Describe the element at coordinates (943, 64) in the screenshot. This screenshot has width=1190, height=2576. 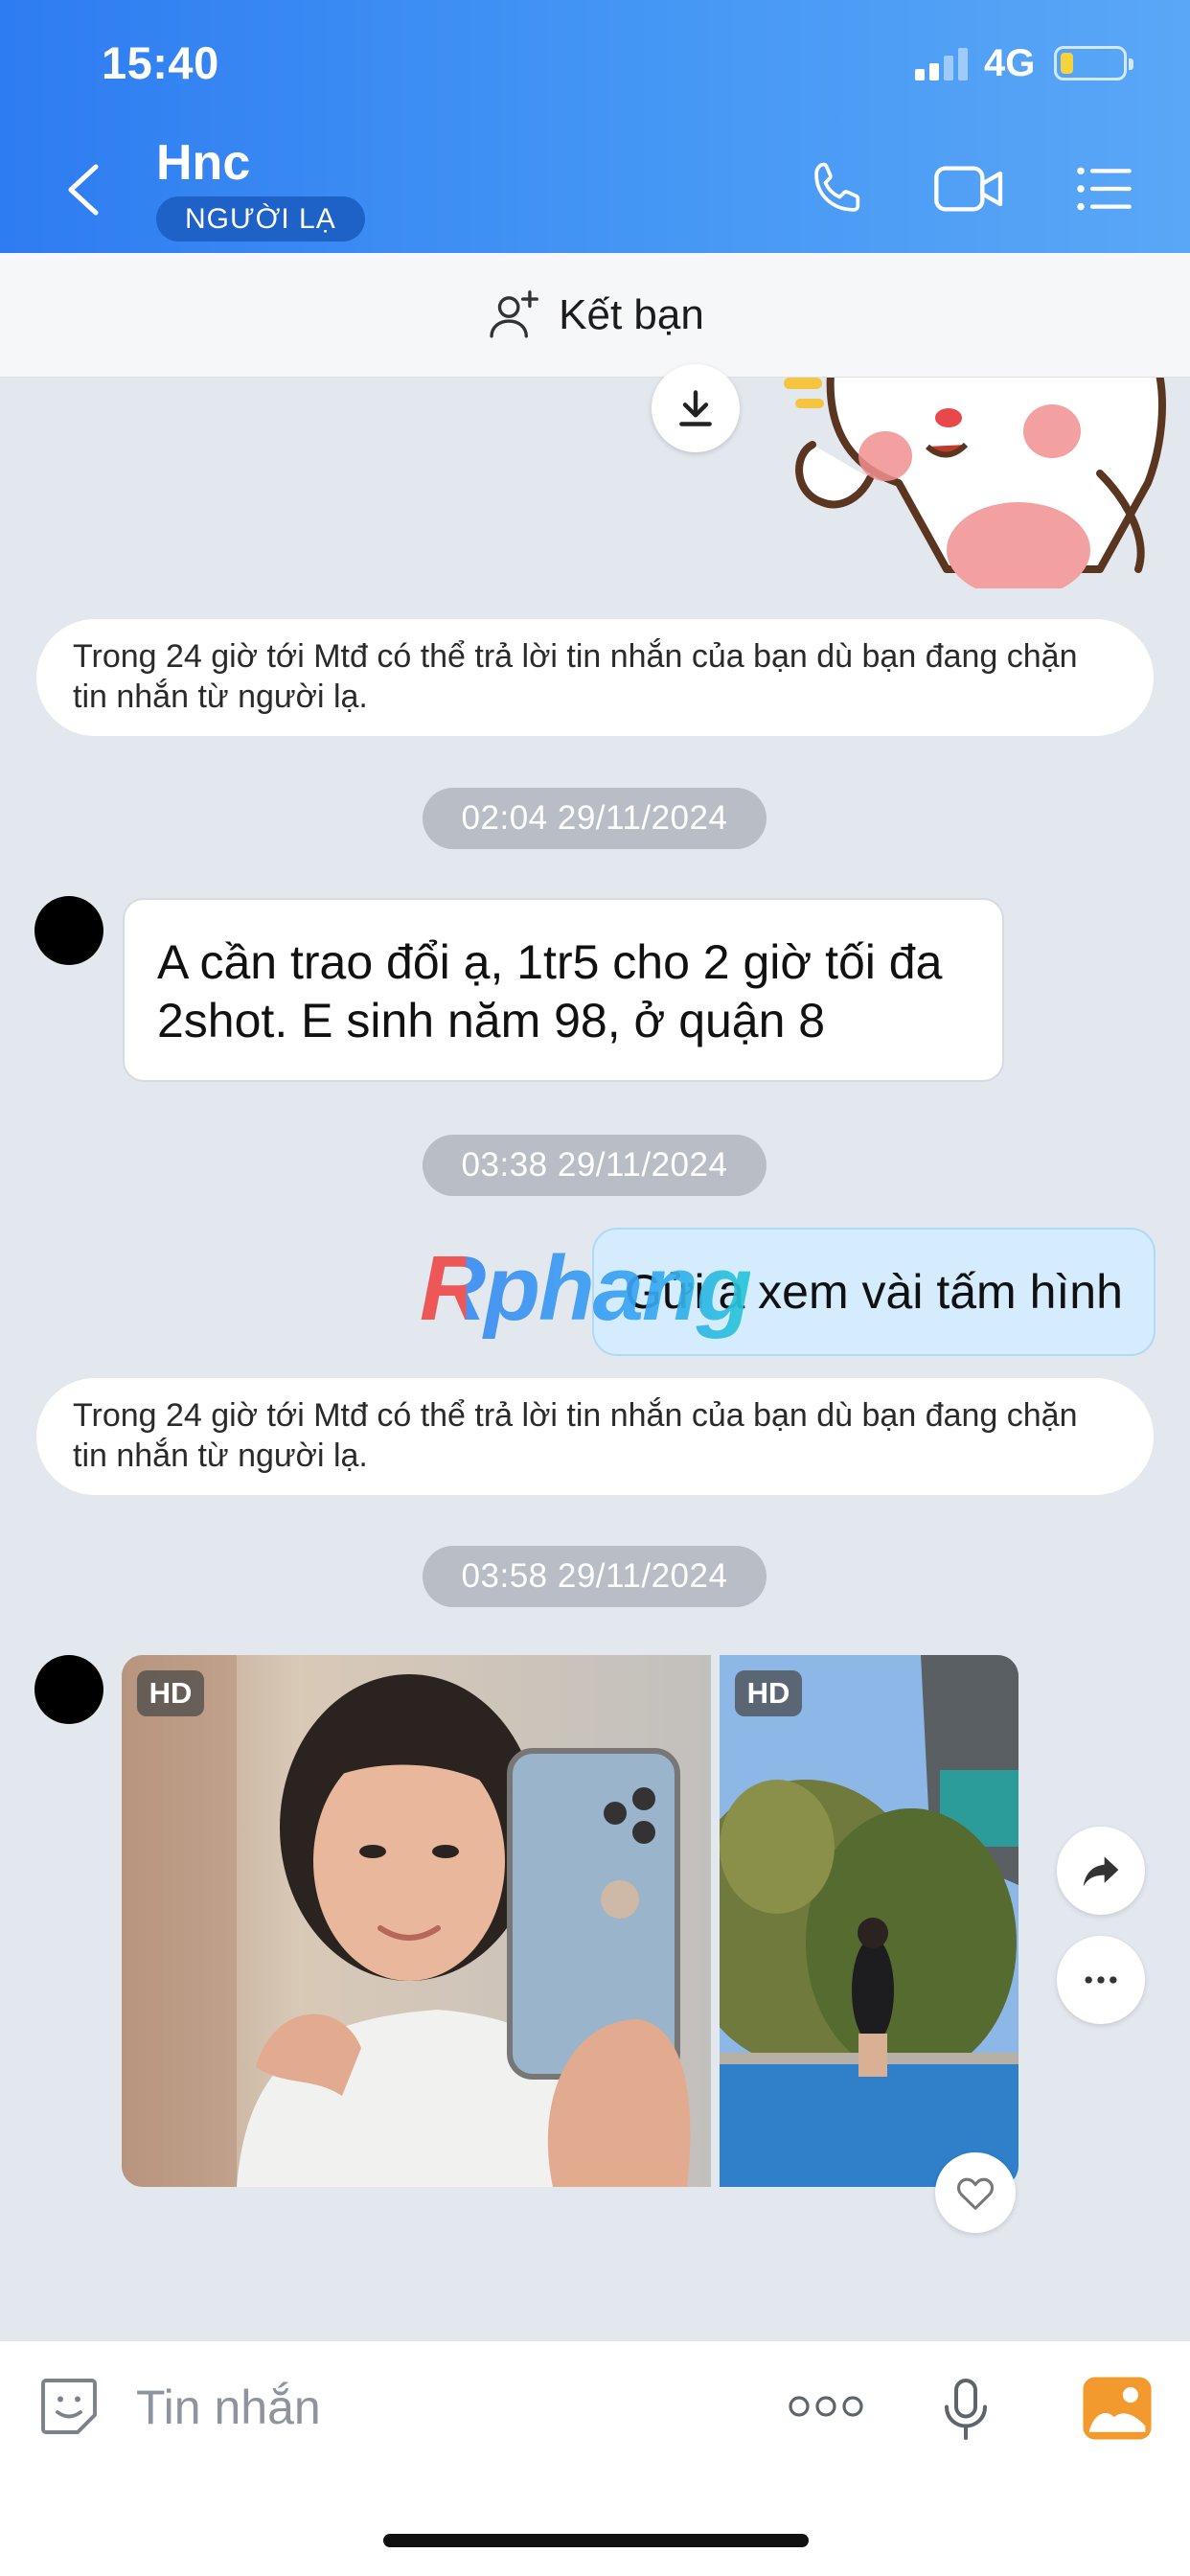
I see `signal-icon` at that location.